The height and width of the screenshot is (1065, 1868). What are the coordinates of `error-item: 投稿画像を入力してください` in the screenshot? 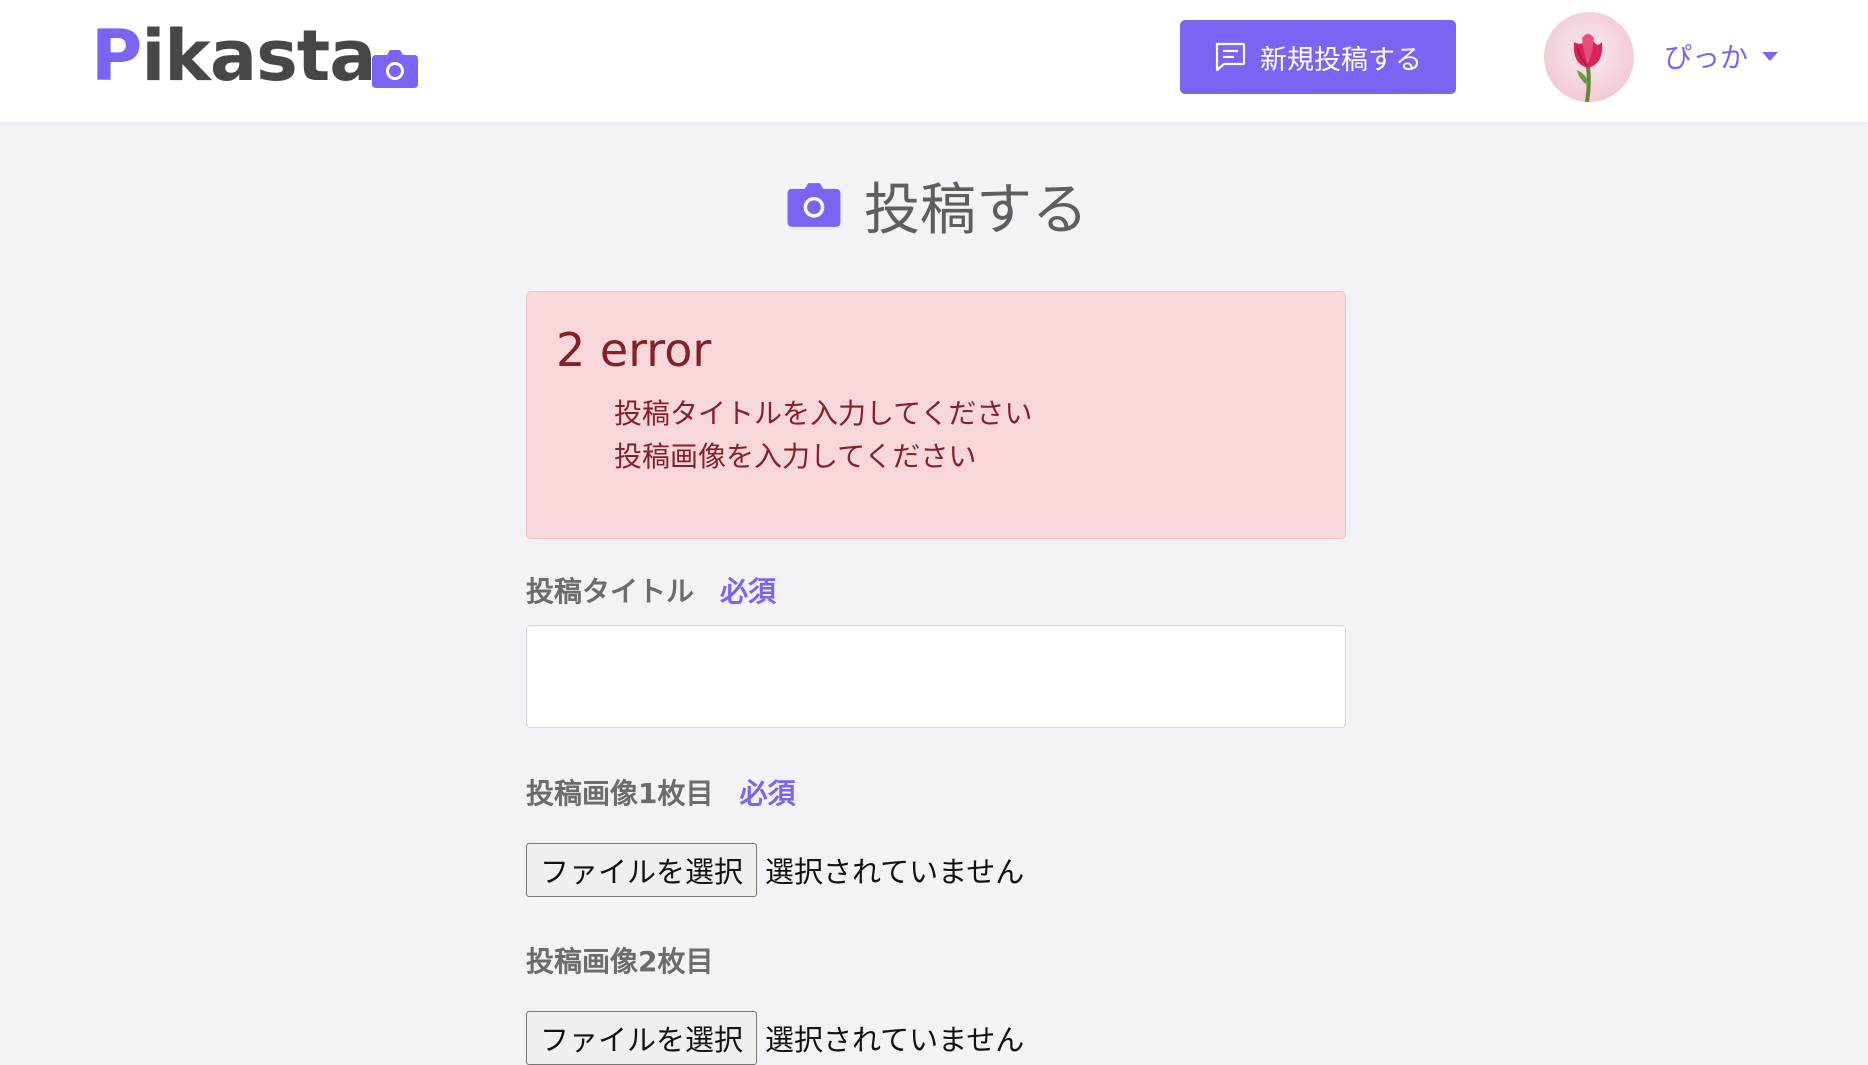 It's located at (795, 456).